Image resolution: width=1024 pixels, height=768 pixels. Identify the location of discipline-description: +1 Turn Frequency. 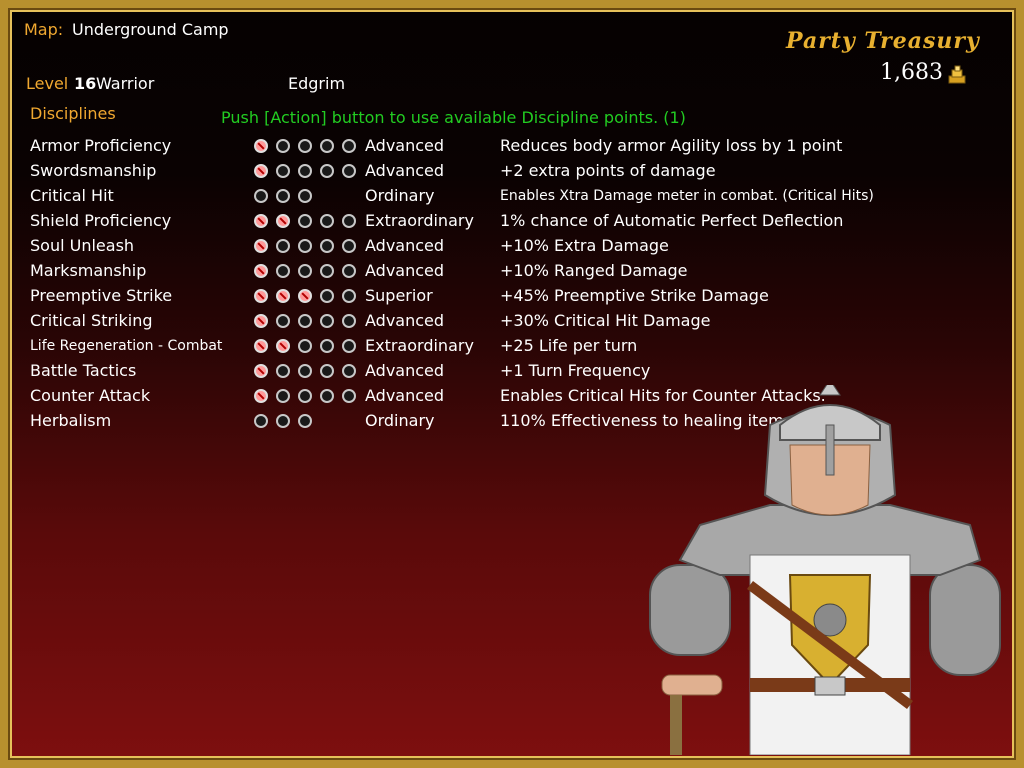
(575, 370).